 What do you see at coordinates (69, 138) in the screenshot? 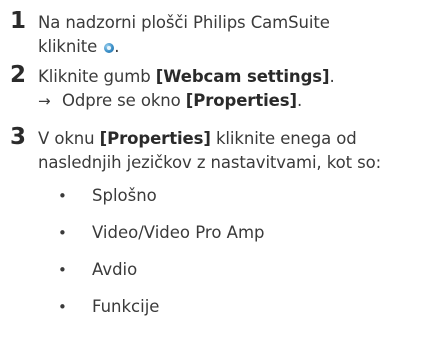
I see `step-3-pre: V oknu` at bounding box center [69, 138].